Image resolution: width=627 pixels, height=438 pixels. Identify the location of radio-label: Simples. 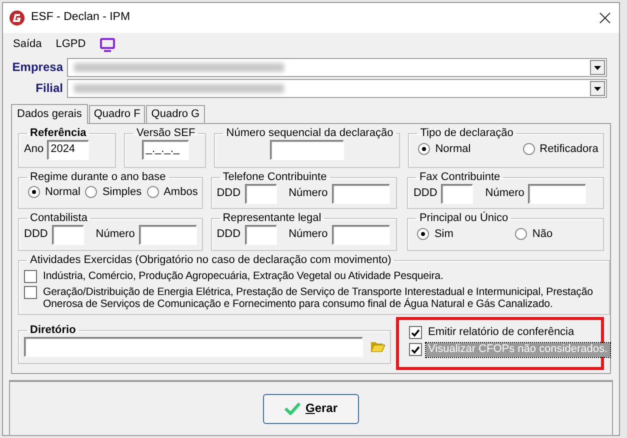
(122, 192).